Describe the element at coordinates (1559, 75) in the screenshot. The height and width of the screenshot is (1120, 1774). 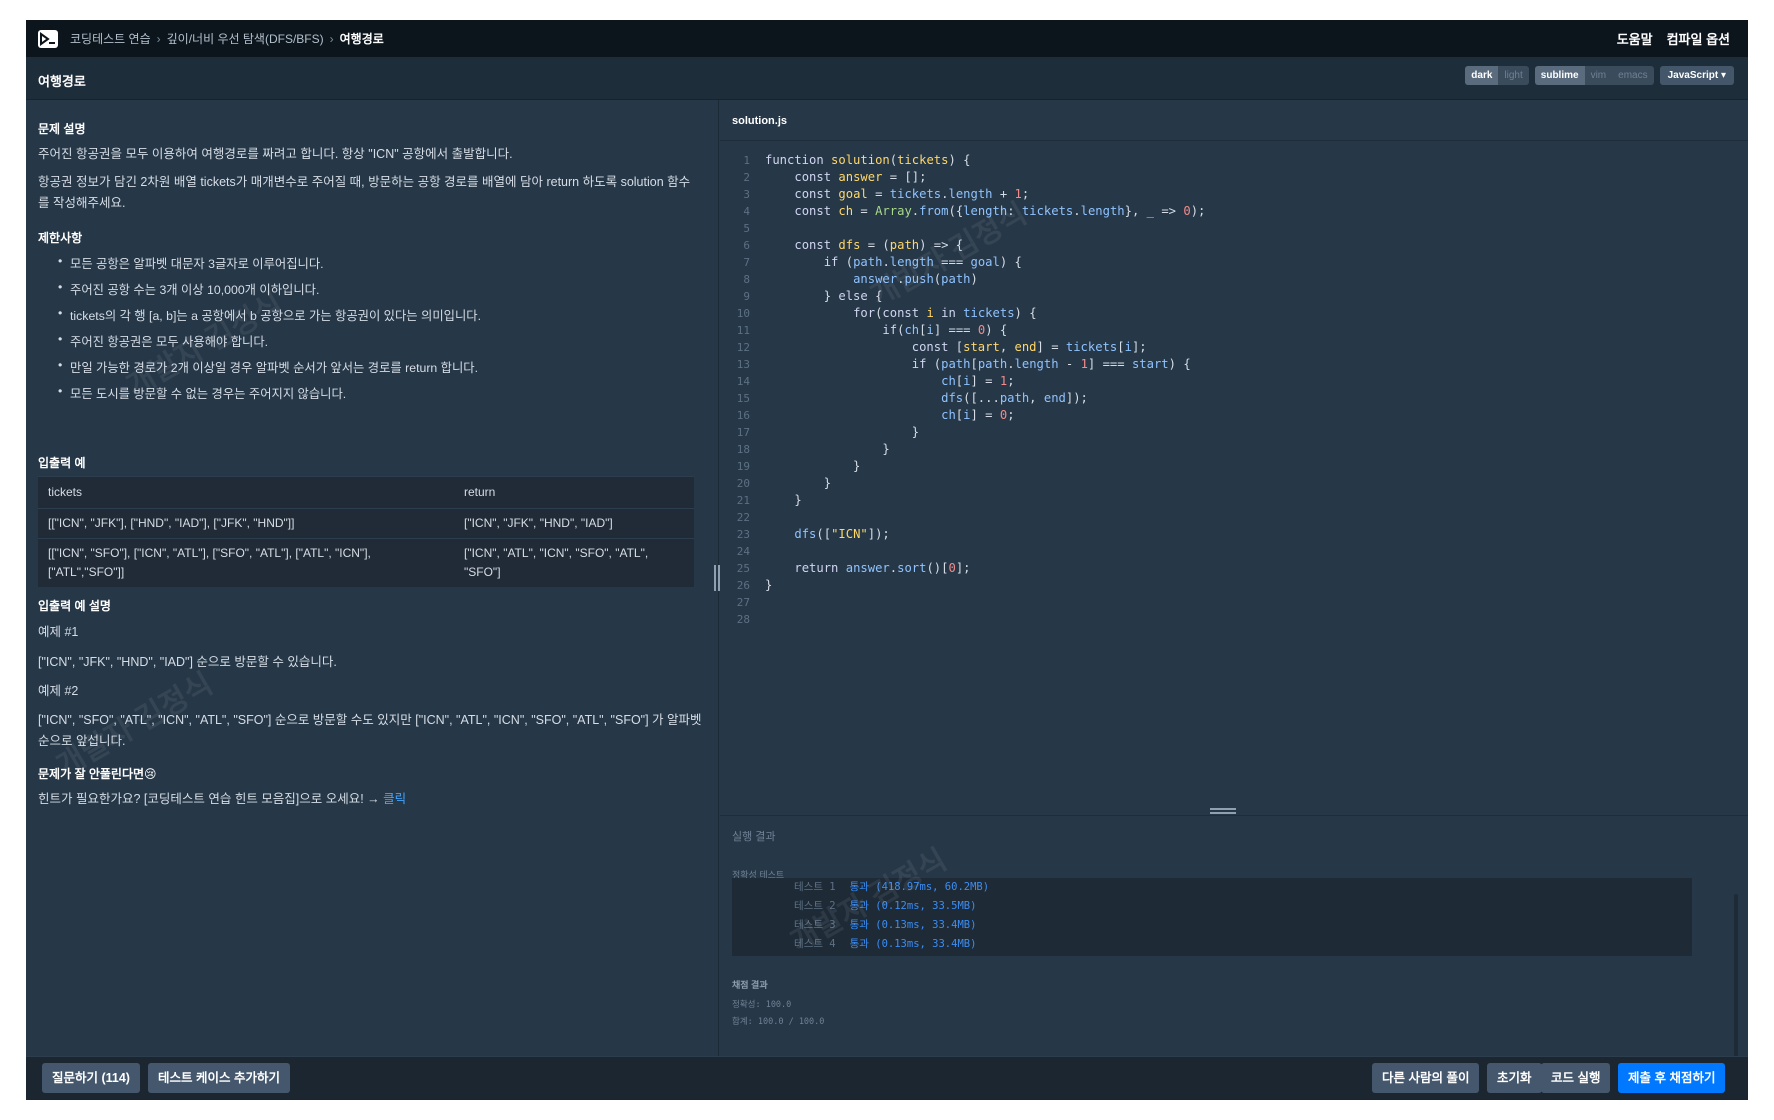
I see `keymap-sublime-option: sublime` at that location.